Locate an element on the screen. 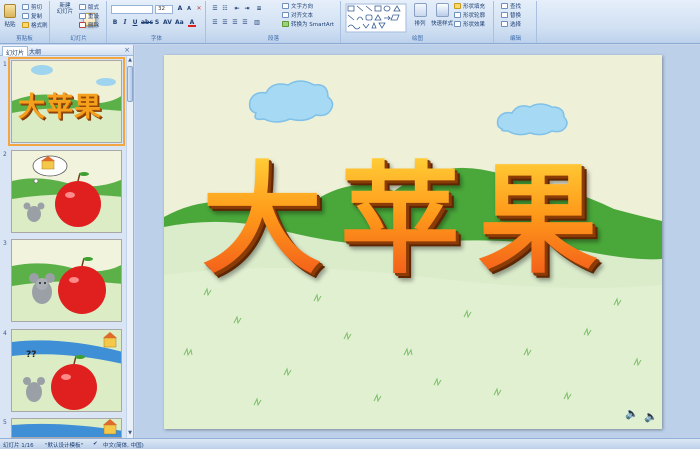  layout-icon is located at coordinates (82, 7).